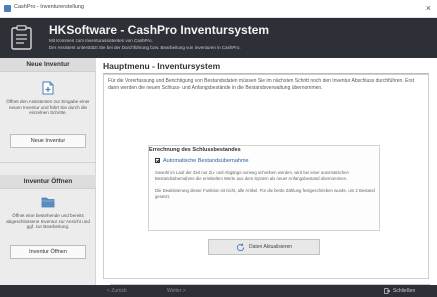  I want to click on auto-stock-transfer-checkbox-row: Automatische Bestandsübernahme, so click(202, 160).